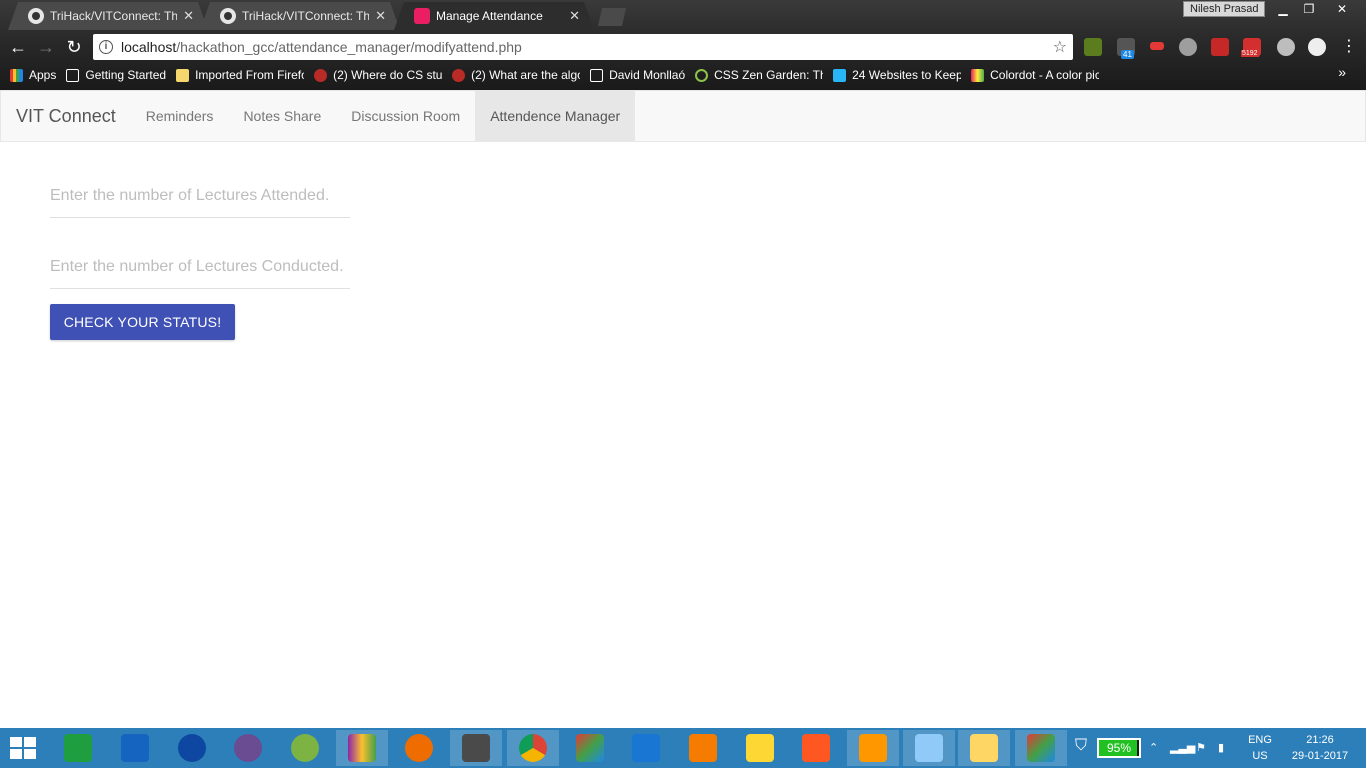  I want to click on tab-manage-attendance: Manage Attendance ✕, so click(494, 16).